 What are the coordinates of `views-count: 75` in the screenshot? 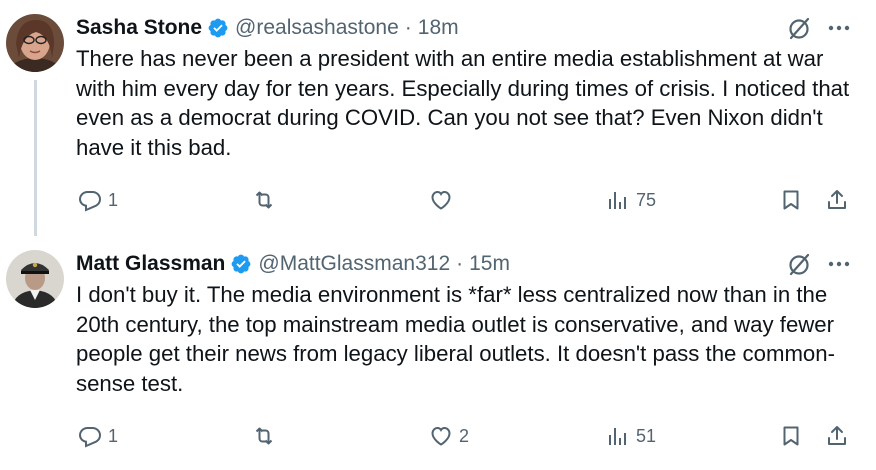 It's located at (646, 199).